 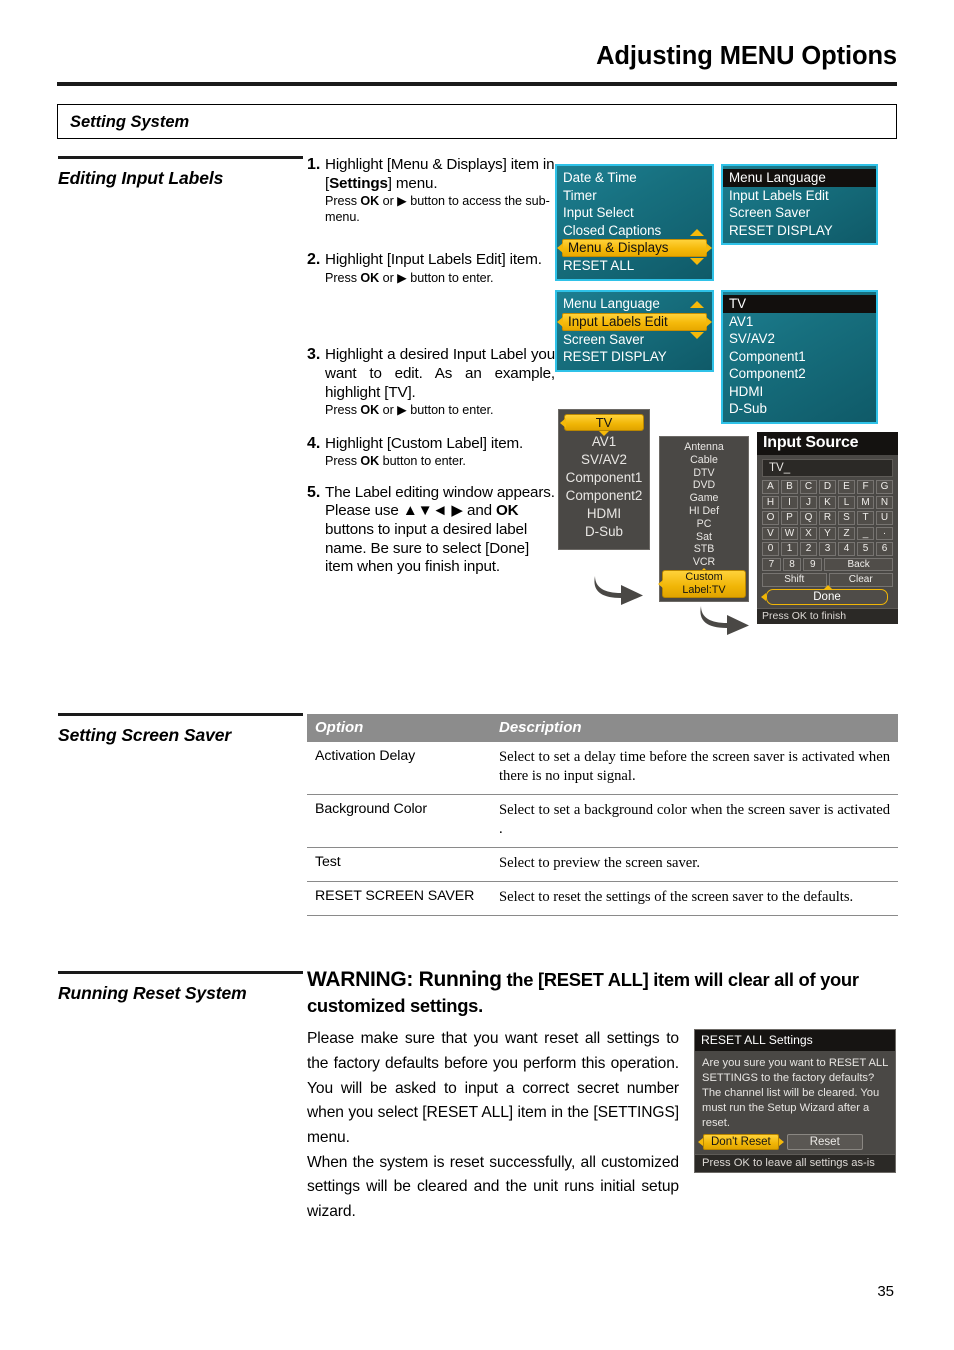 What do you see at coordinates (884, 502) in the screenshot?
I see `key-n: N` at bounding box center [884, 502].